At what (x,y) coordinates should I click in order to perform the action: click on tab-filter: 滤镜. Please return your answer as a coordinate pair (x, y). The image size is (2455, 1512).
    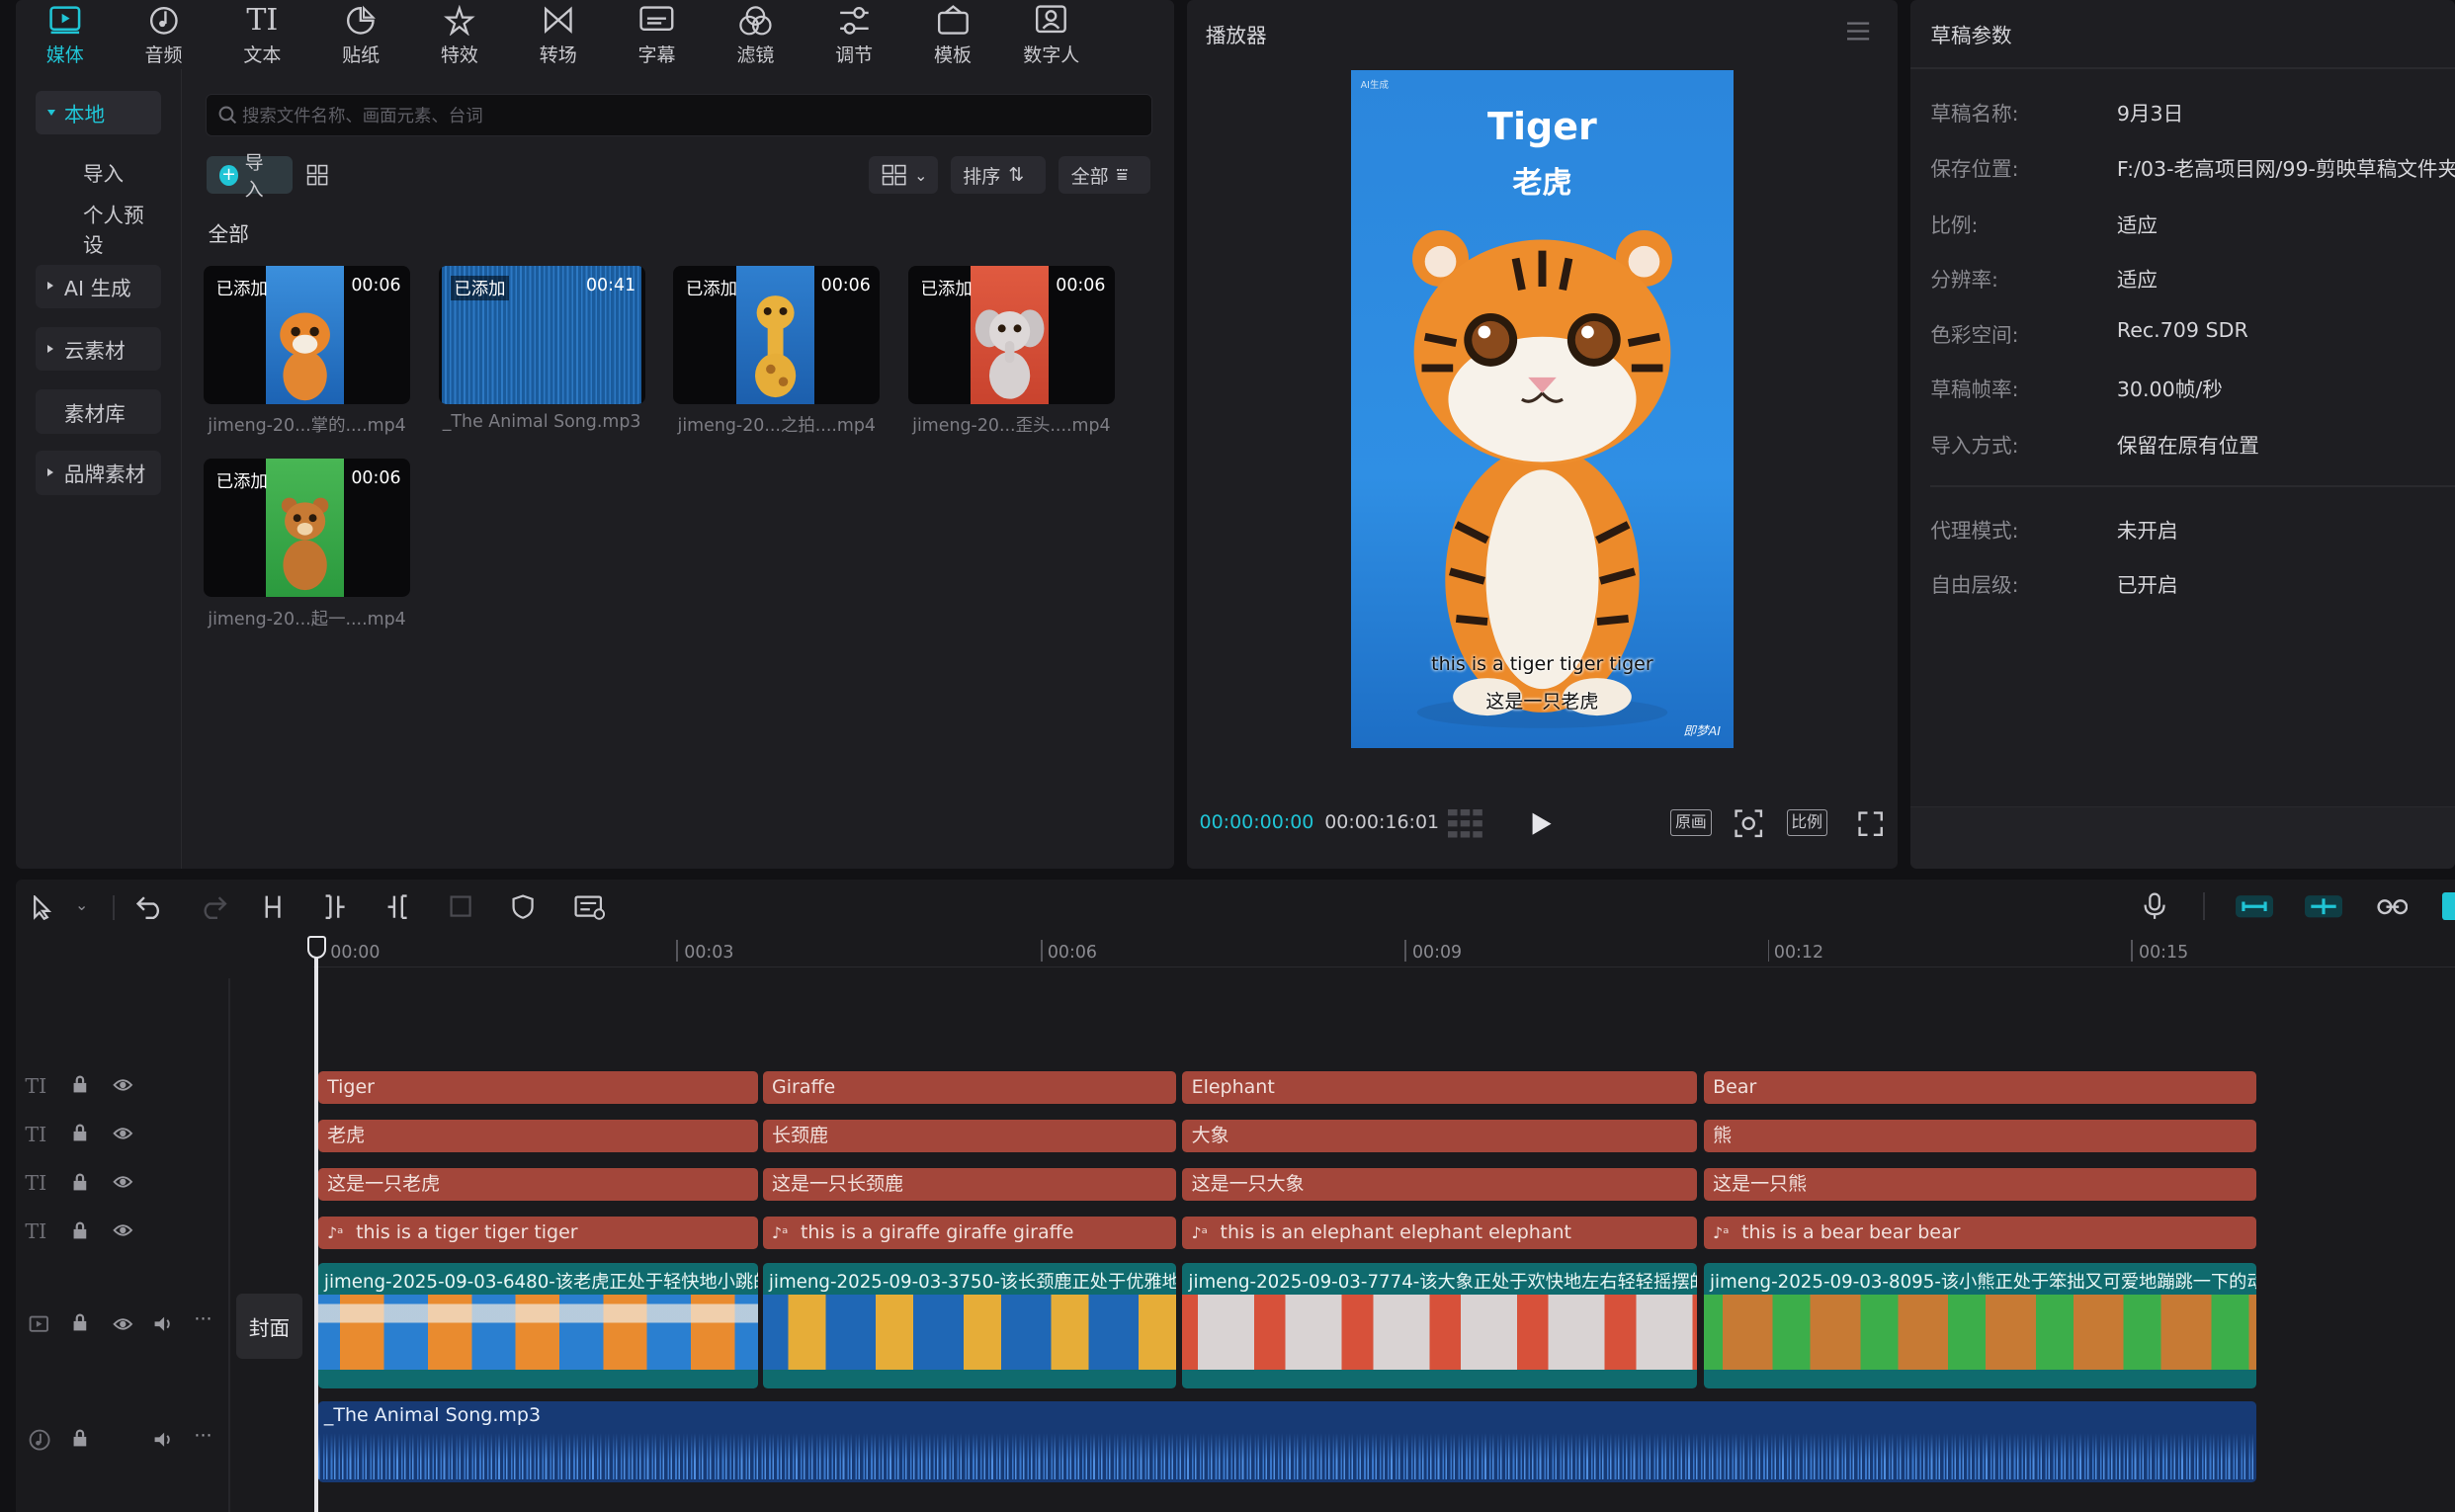
    Looking at the image, I should click on (755, 34).